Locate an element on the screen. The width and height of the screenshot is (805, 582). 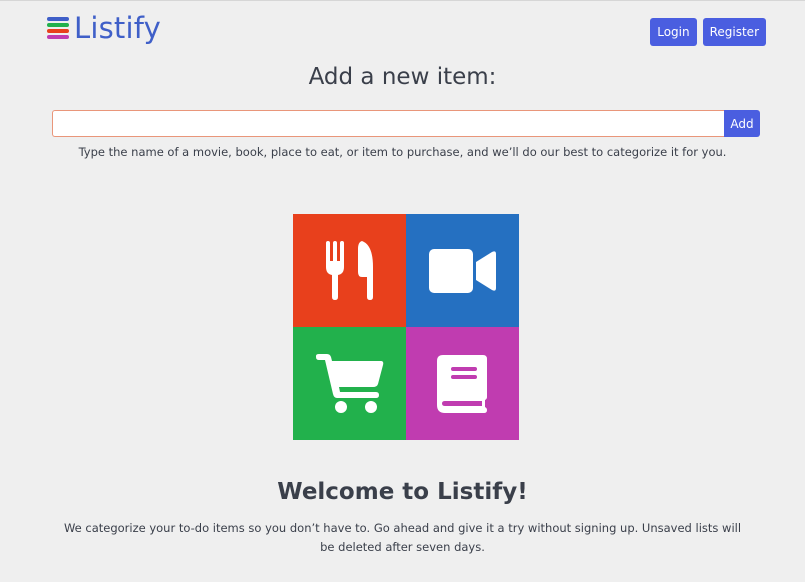
navbar: Listify Login Register is located at coordinates (402, 30).